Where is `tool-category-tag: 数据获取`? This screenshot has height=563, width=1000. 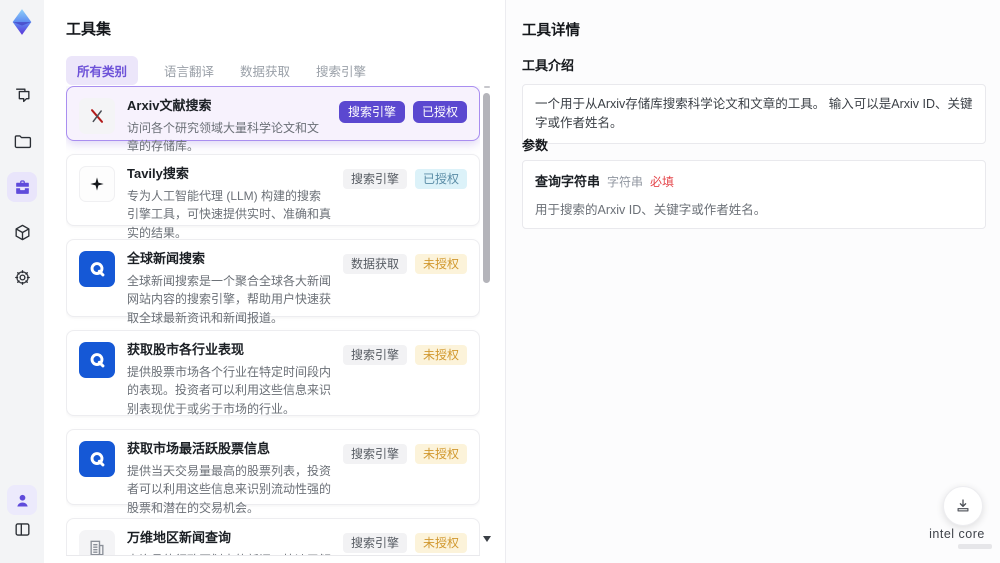
tool-category-tag: 数据获取 is located at coordinates (374, 264).